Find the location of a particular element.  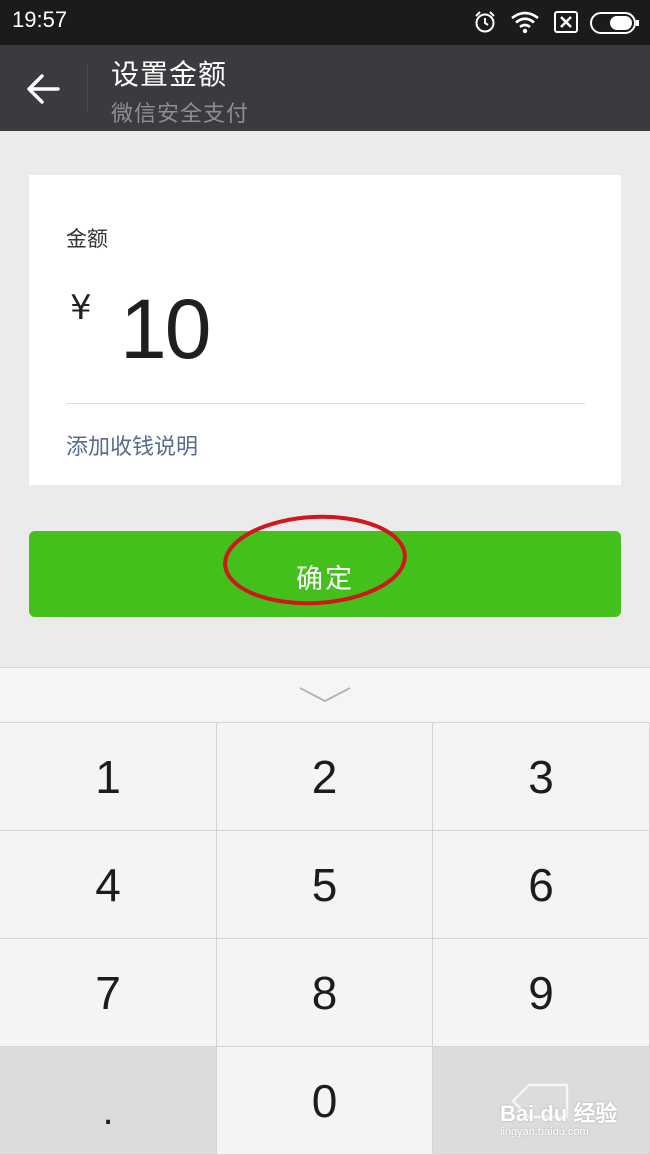

key-4: 4 is located at coordinates (108, 885).